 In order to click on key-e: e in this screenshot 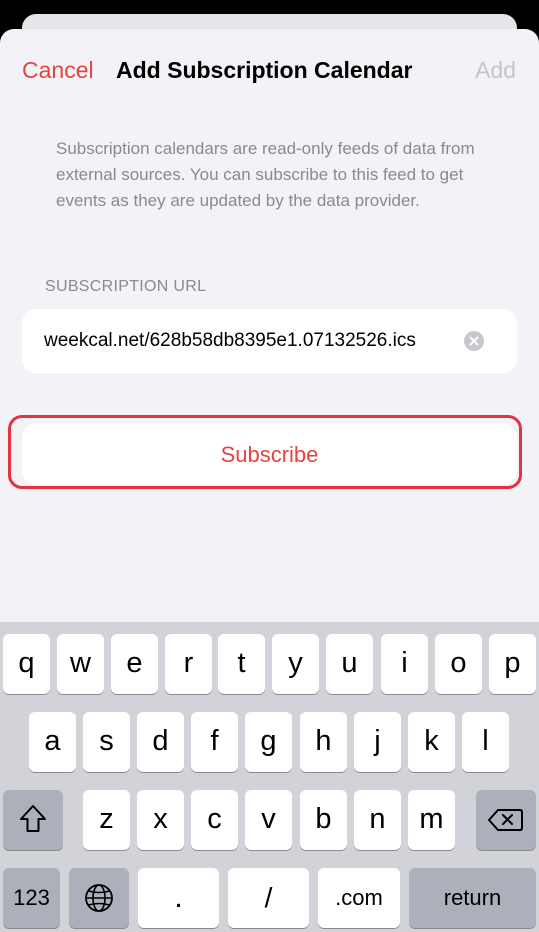, I will do `click(134, 664)`.